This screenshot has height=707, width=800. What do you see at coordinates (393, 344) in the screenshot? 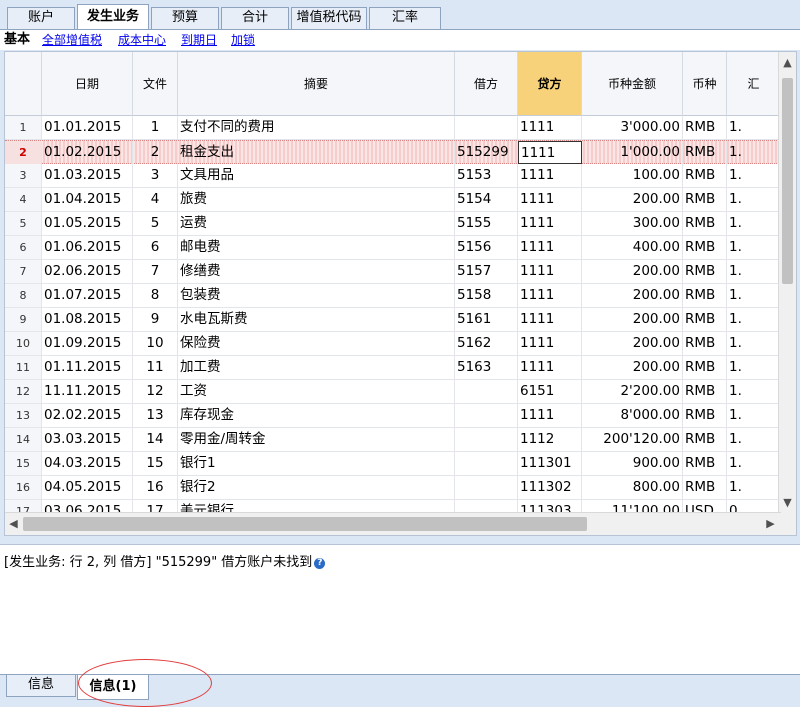
I see `table-row: 10 01.09.2015 10 保险费 5162 1111 200.00 RMB 1.` at bounding box center [393, 344].